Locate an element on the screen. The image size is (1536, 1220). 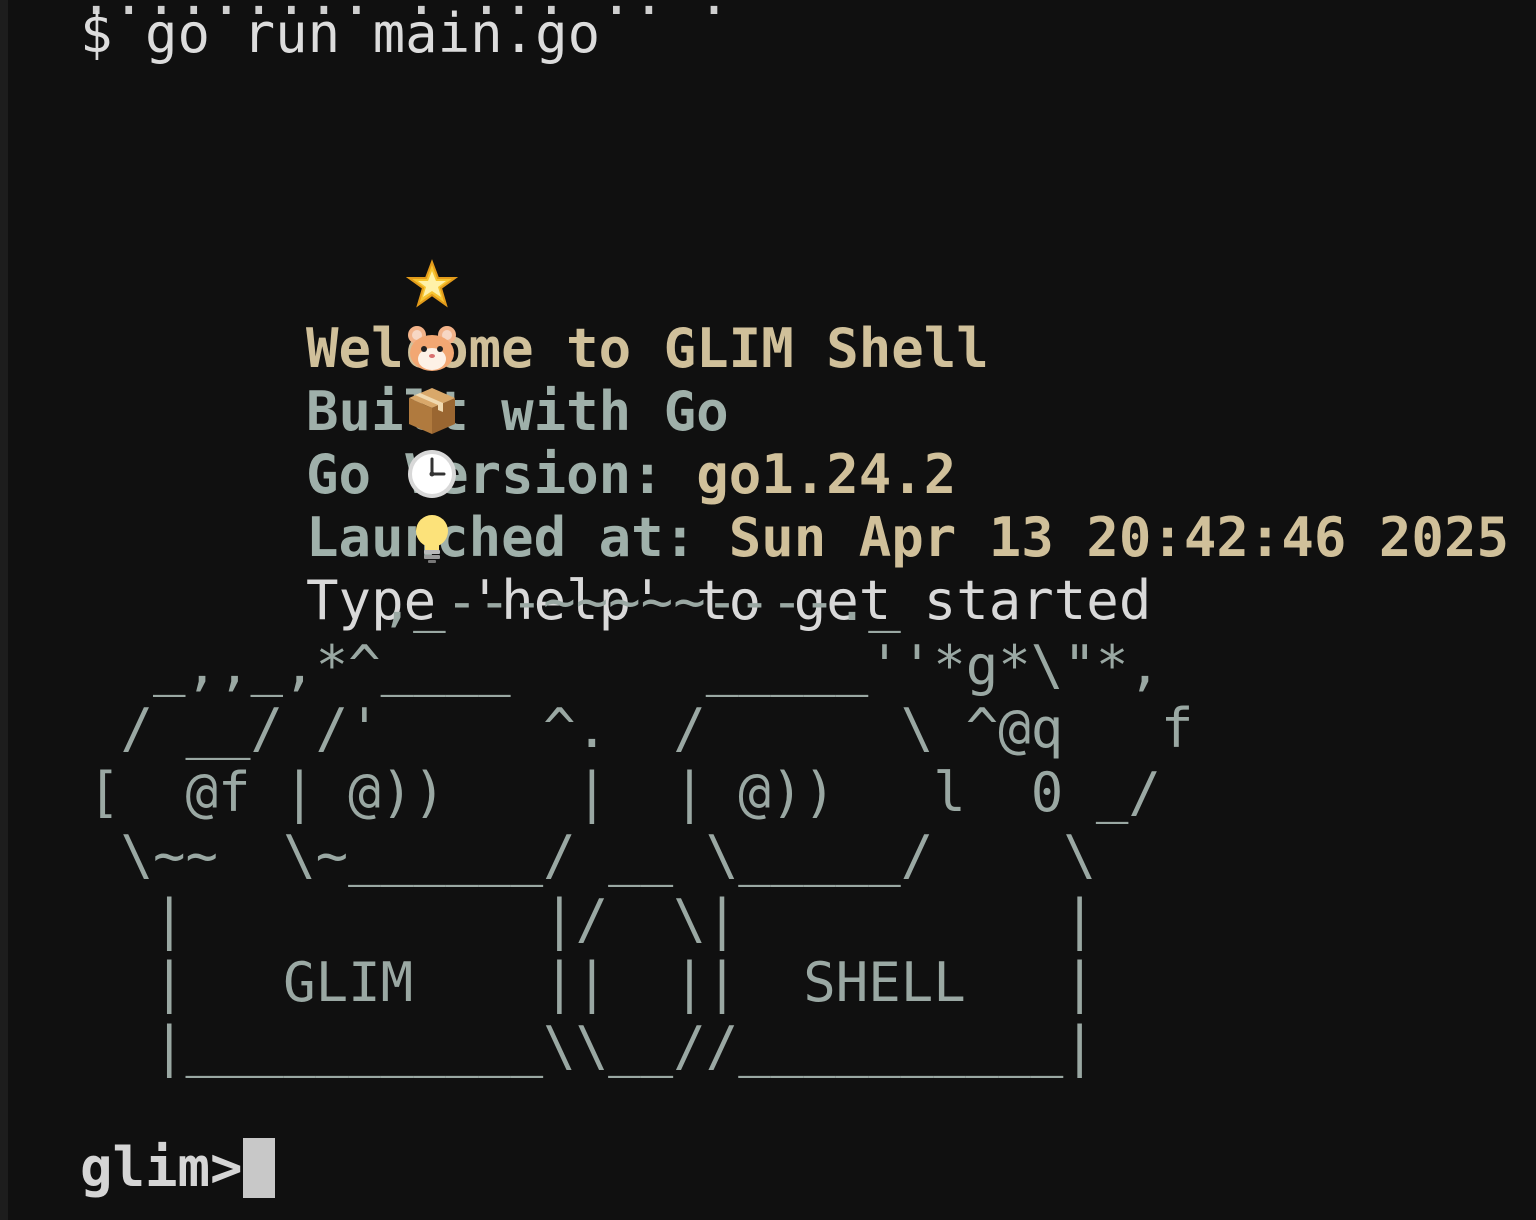
prompt-text: glim> is located at coordinates (161, 1167).